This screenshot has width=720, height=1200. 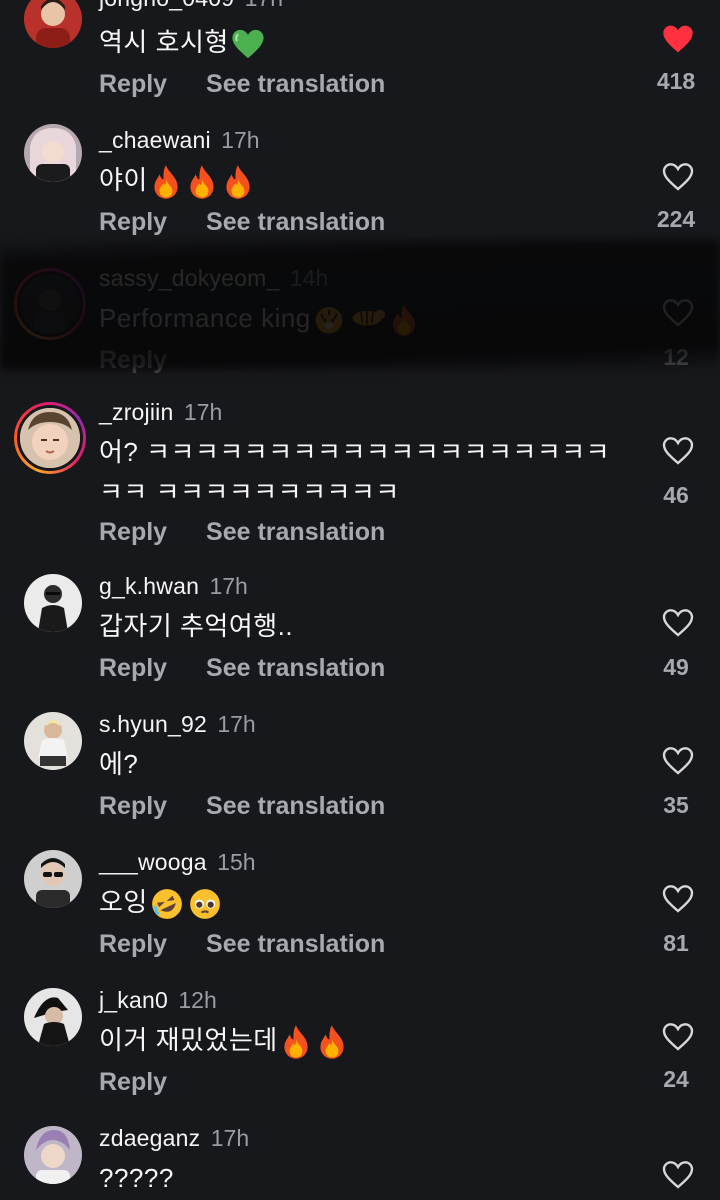 I want to click on comment-header: s.hyun_92 17h, so click(x=177, y=724).